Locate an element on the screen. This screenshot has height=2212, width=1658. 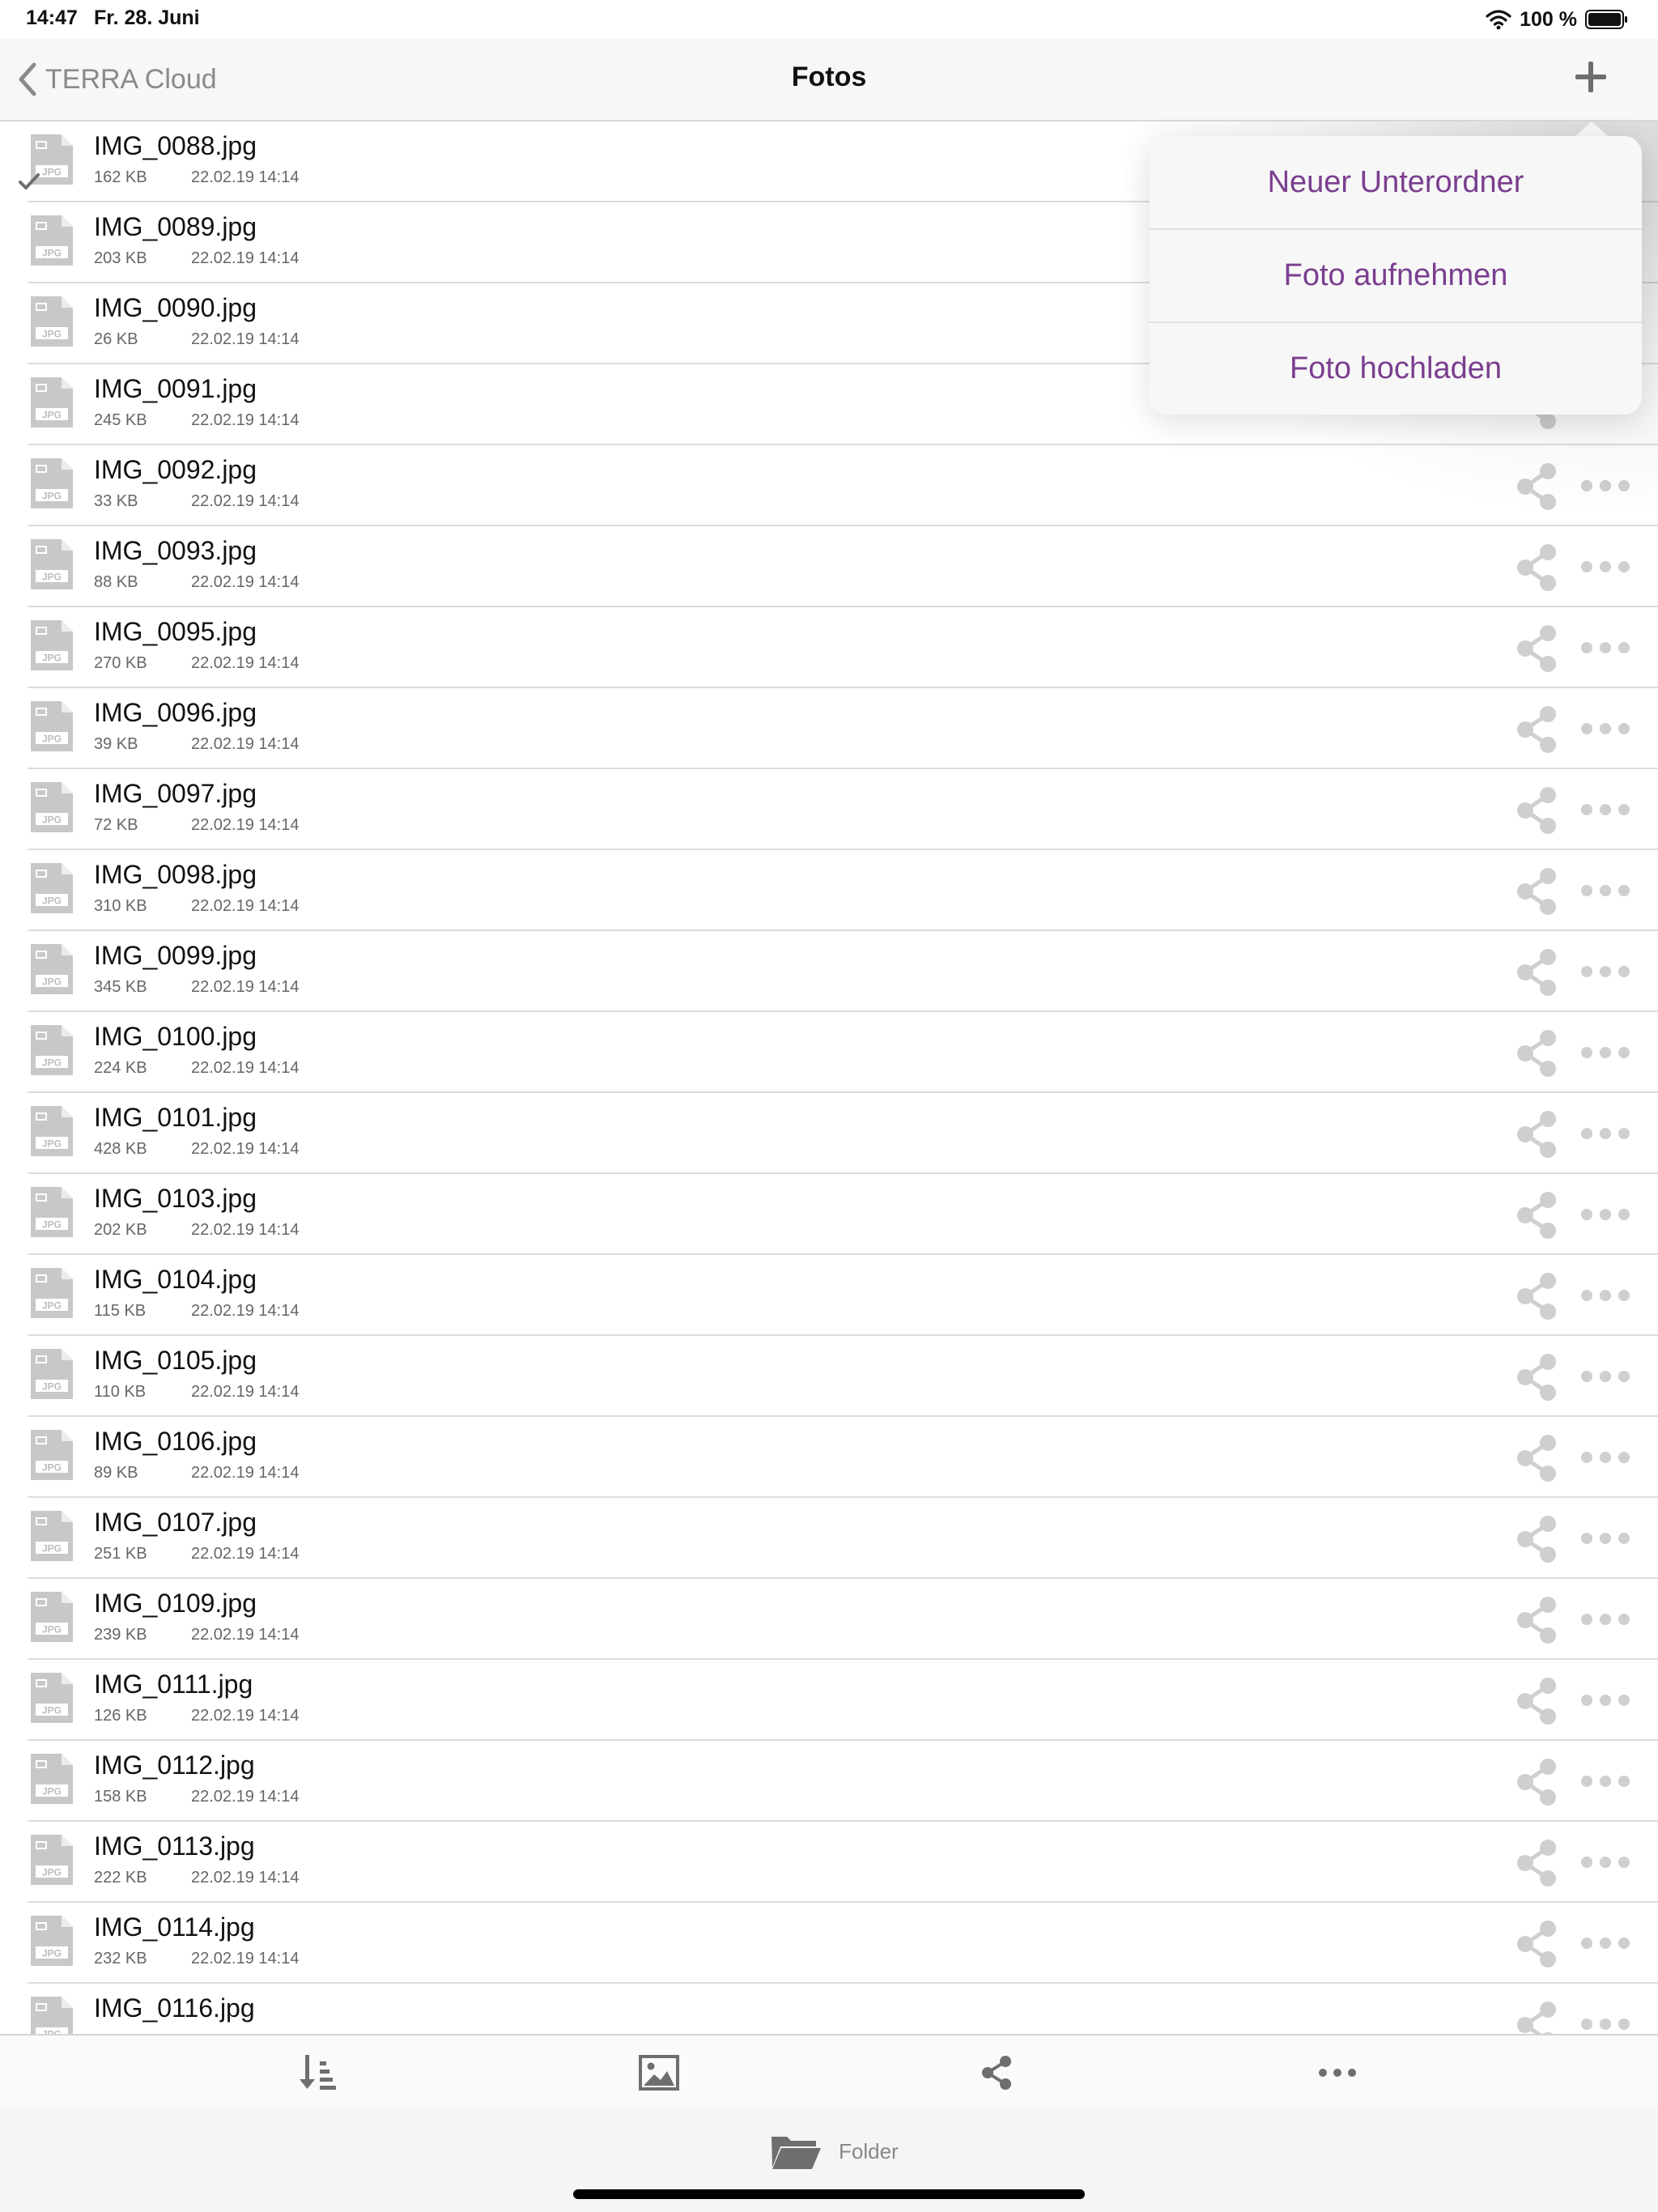
file-name: IMG_0103.jpg is located at coordinates (175, 1198).